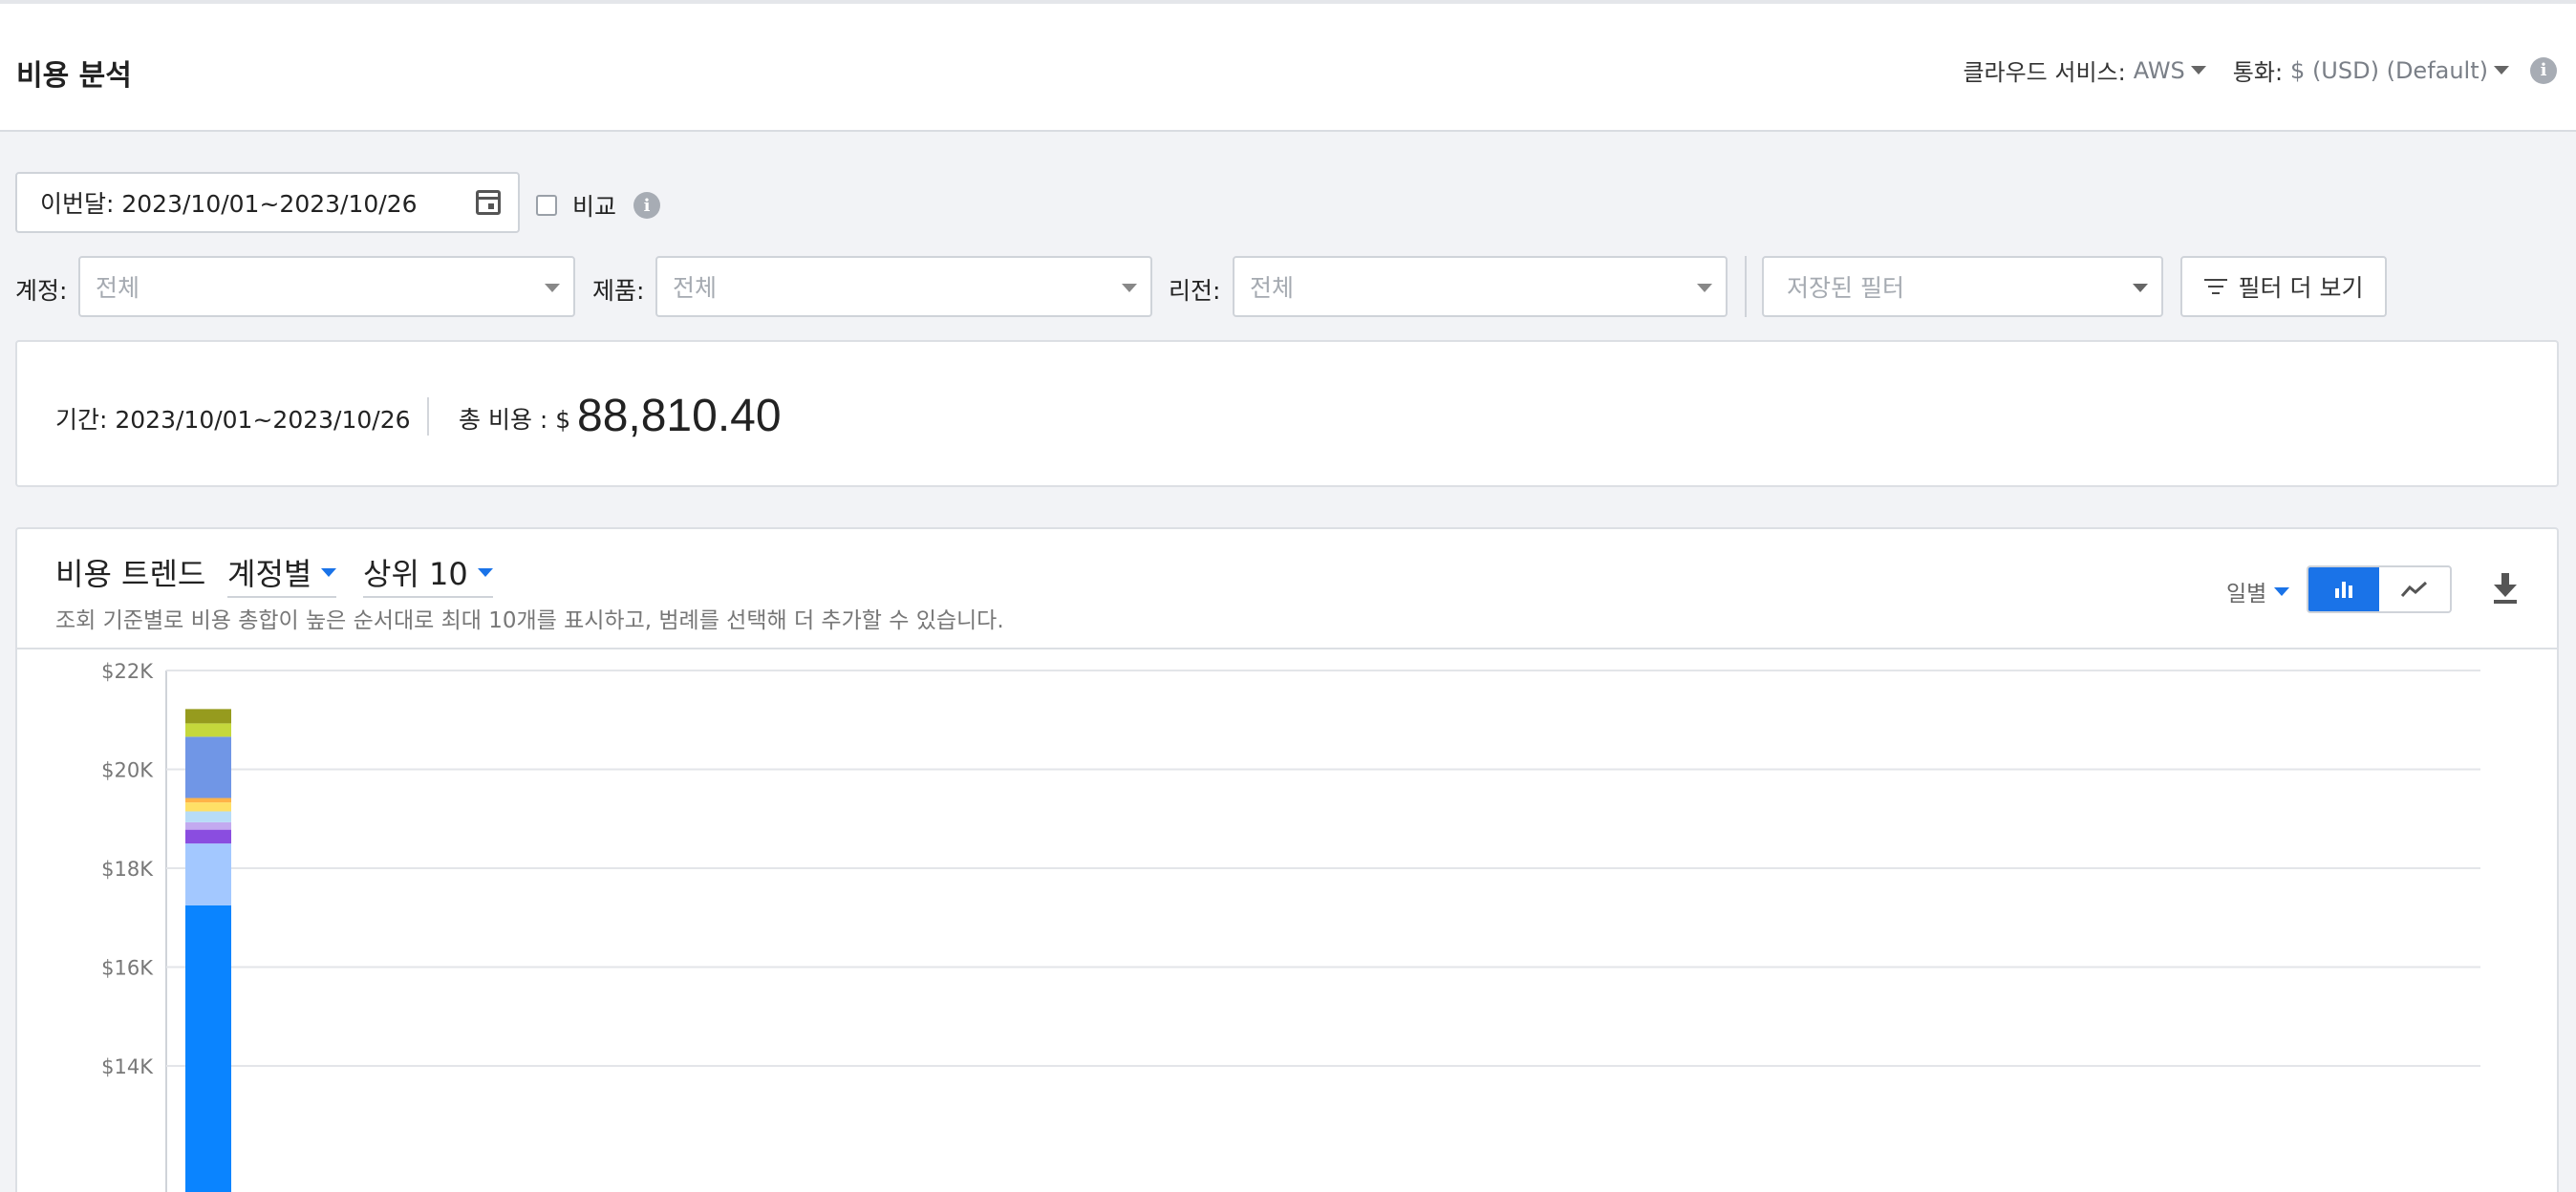 The height and width of the screenshot is (1192, 2576). I want to click on y-tick-label: $18K, so click(127, 870).